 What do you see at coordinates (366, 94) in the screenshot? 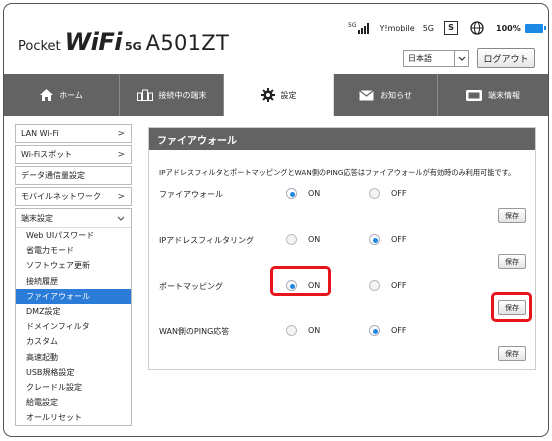
I see `mail-icon` at bounding box center [366, 94].